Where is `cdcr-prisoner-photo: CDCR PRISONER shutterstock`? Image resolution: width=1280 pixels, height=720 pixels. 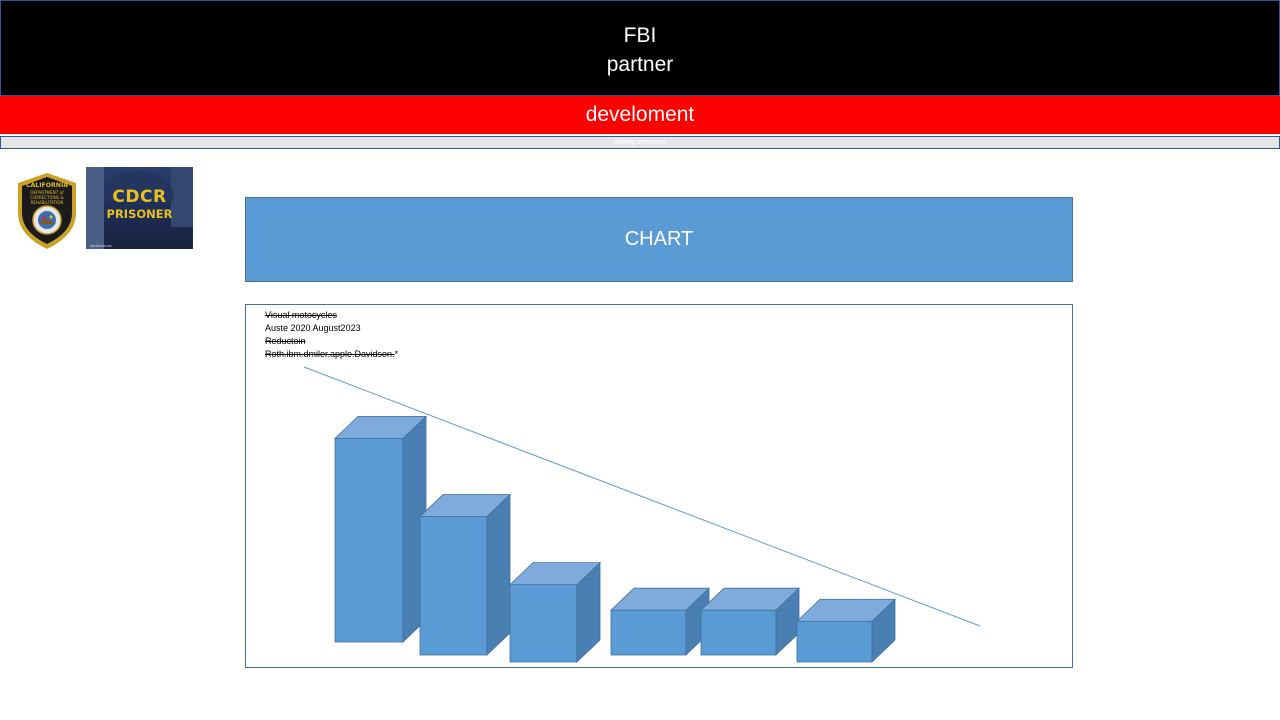 cdcr-prisoner-photo: CDCR PRISONER shutterstock is located at coordinates (139, 208).